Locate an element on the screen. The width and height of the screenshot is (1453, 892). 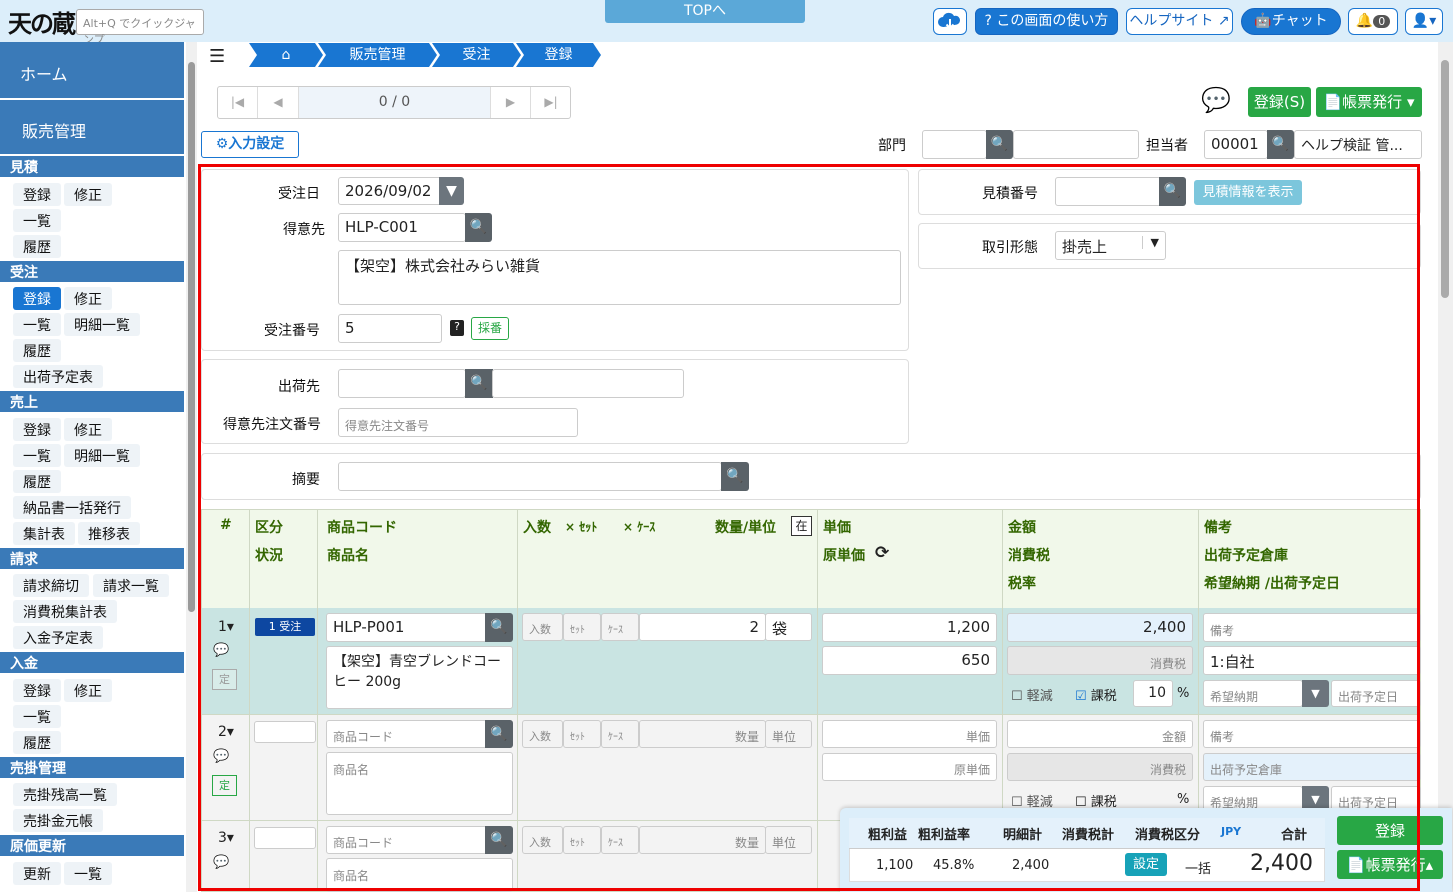
row2-name-input: 商品名 is located at coordinates (419, 783).